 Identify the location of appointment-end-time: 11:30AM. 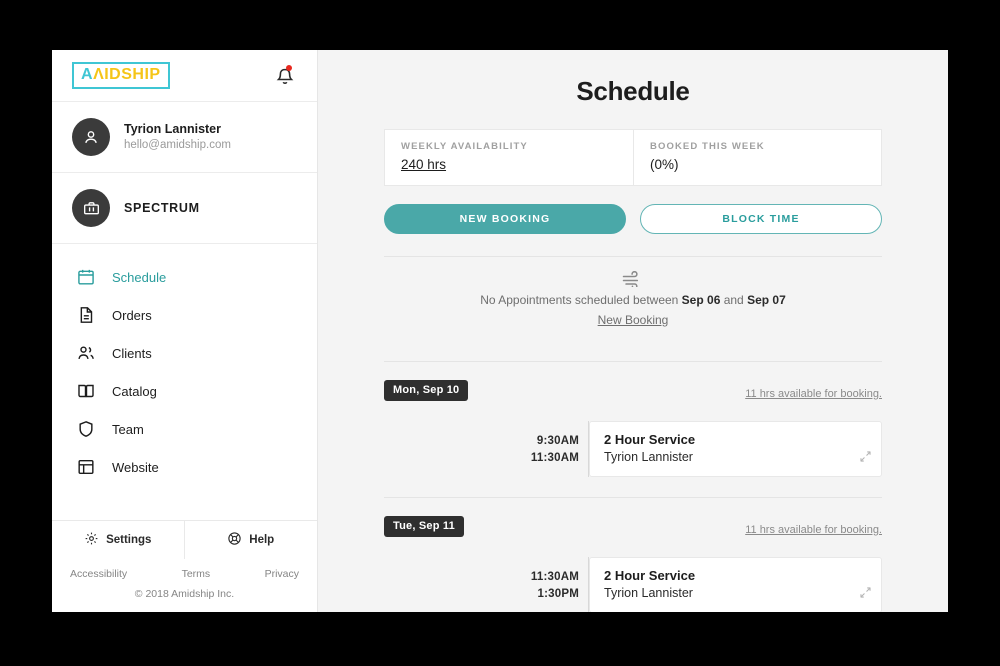
(554, 457).